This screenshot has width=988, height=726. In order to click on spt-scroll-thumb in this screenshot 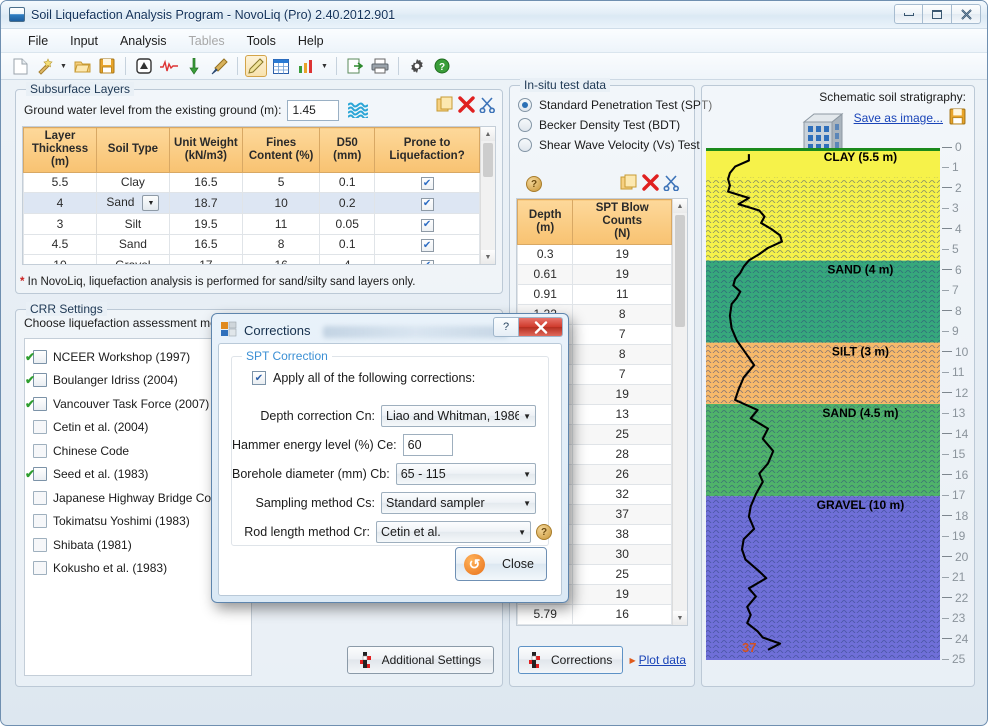, I will do `click(680, 271)`.